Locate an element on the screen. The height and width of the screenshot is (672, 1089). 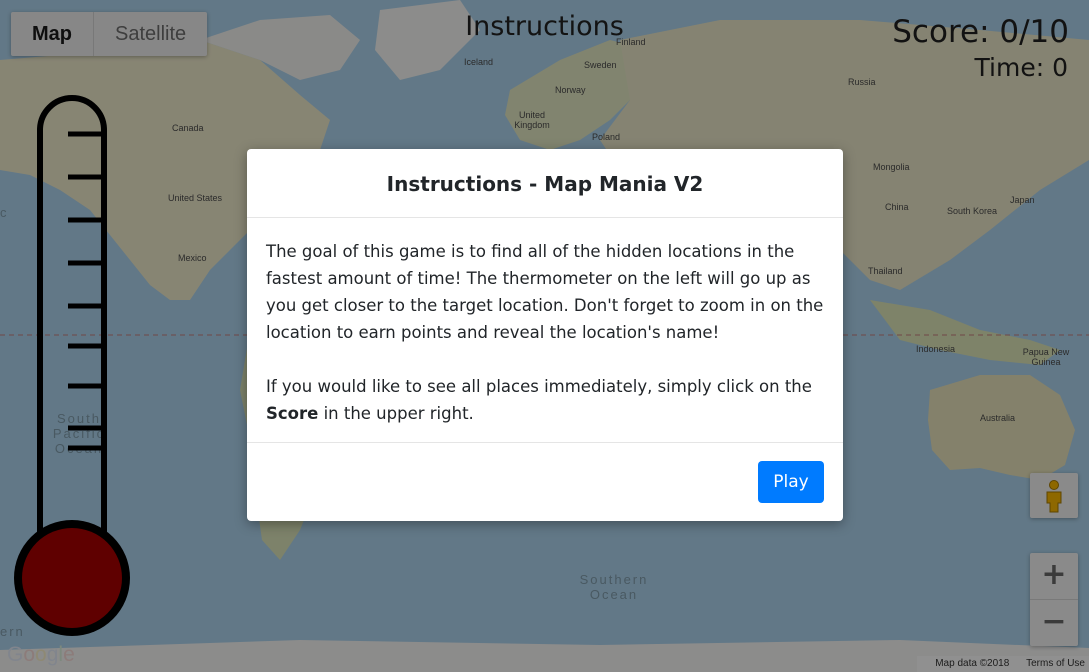
score-hint-bold: Score is located at coordinates (292, 413).